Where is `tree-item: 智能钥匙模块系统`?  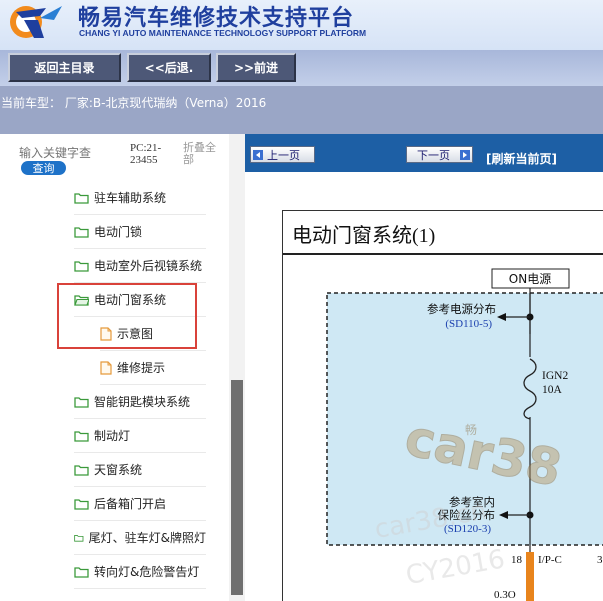 tree-item: 智能钥匙模块系统 is located at coordinates (140, 402).